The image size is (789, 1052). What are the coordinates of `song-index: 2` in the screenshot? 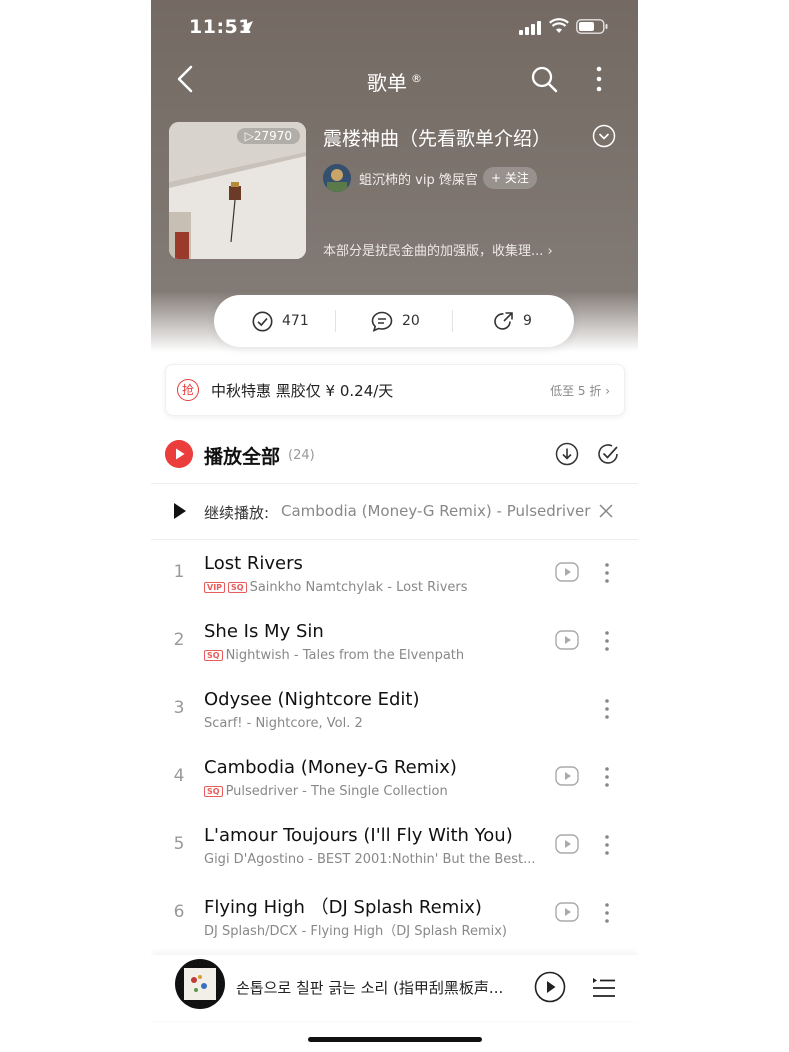 It's located at (179, 640).